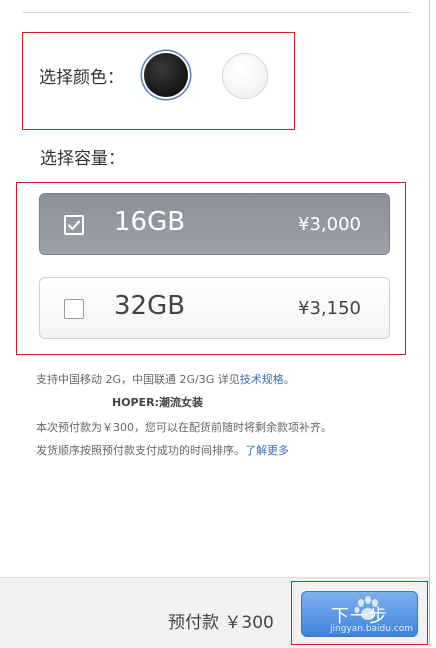 Image resolution: width=436 pixels, height=648 pixels. I want to click on capacity-label: 选择容量：, so click(82, 159).